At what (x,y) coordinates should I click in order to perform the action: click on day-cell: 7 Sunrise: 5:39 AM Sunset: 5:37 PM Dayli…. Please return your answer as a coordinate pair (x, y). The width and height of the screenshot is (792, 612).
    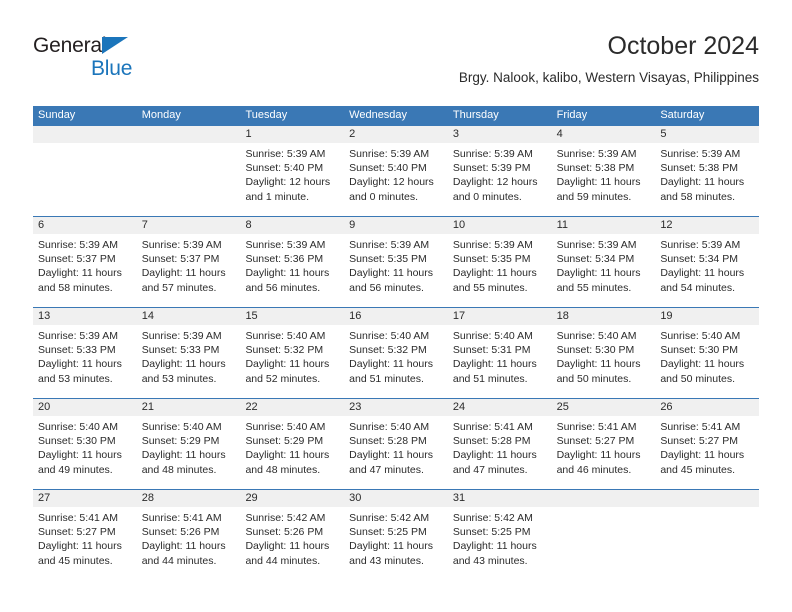
    Looking at the image, I should click on (188, 262).